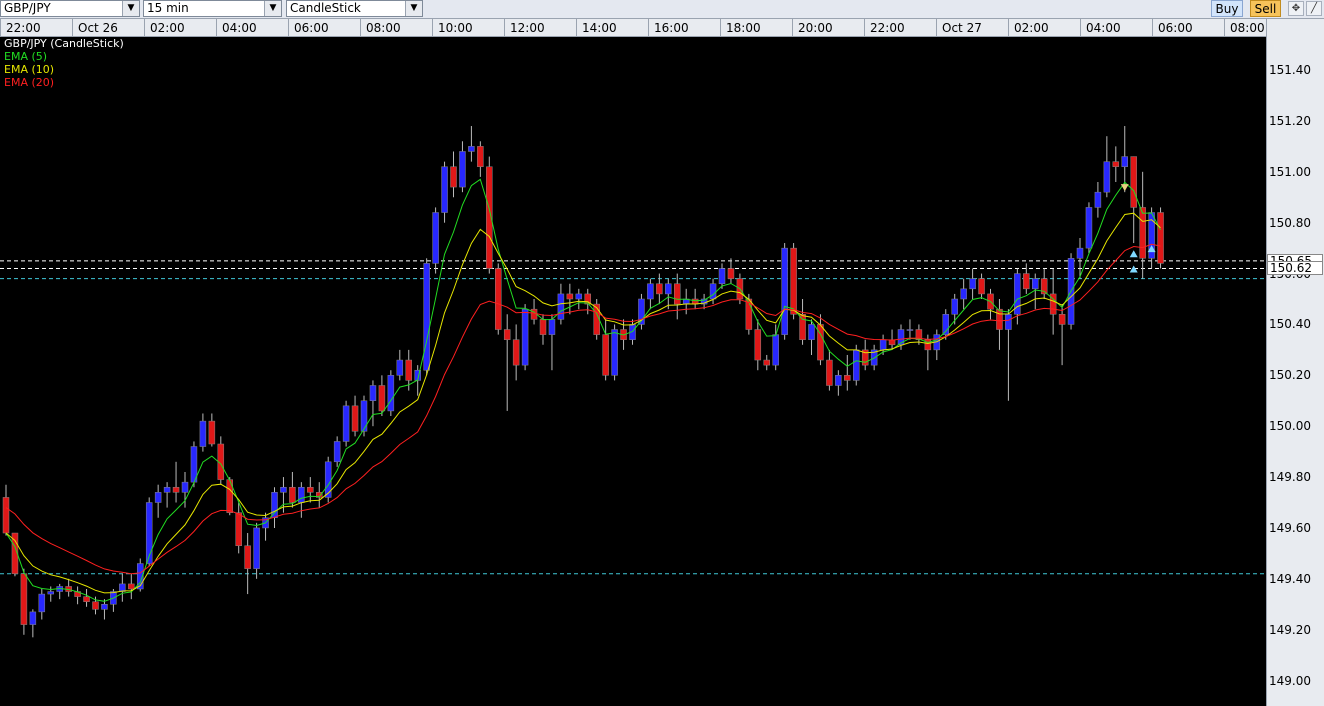 Image resolution: width=1324 pixels, height=706 pixels. Describe the element at coordinates (1290, 324) in the screenshot. I see `price-tick-label: 150.40` at that location.